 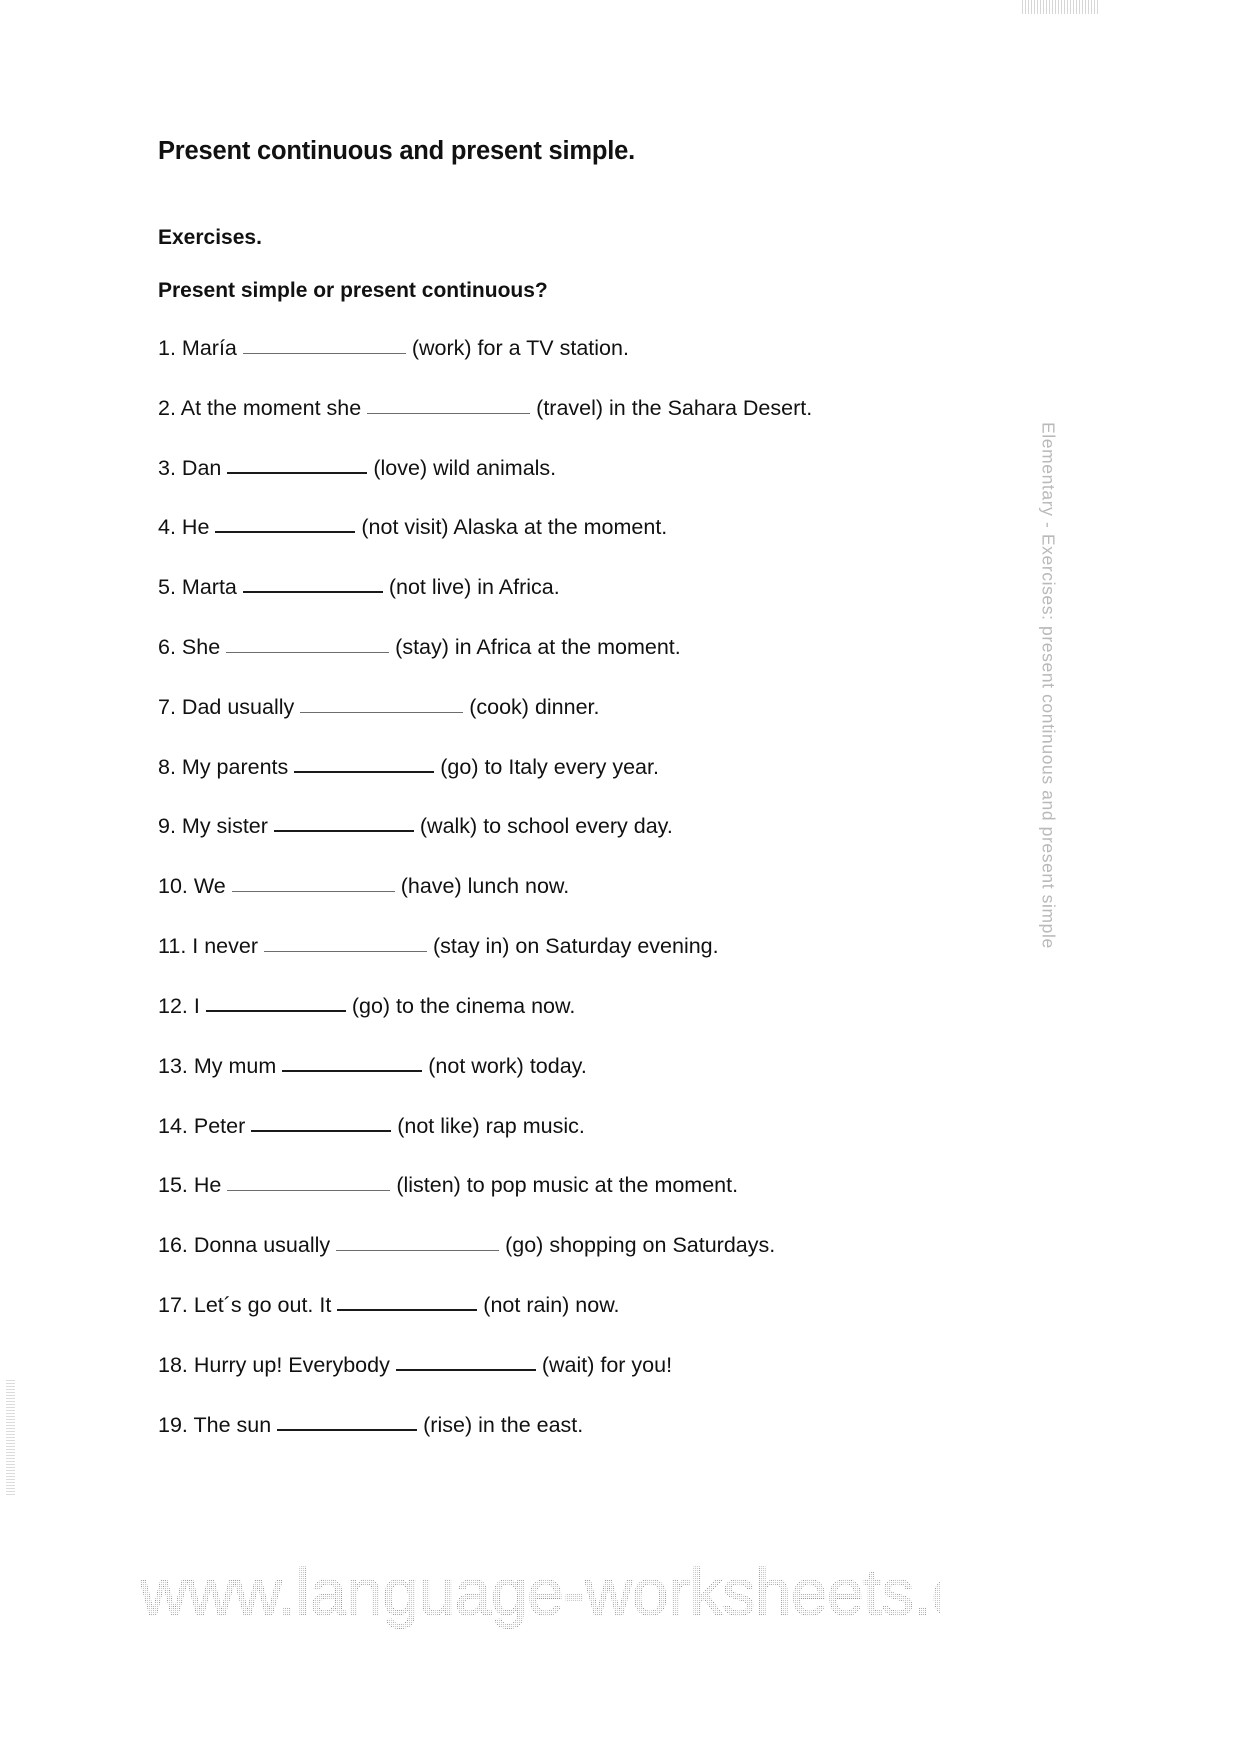 I want to click on exercise-text-before: At the moment she, so click(x=271, y=407).